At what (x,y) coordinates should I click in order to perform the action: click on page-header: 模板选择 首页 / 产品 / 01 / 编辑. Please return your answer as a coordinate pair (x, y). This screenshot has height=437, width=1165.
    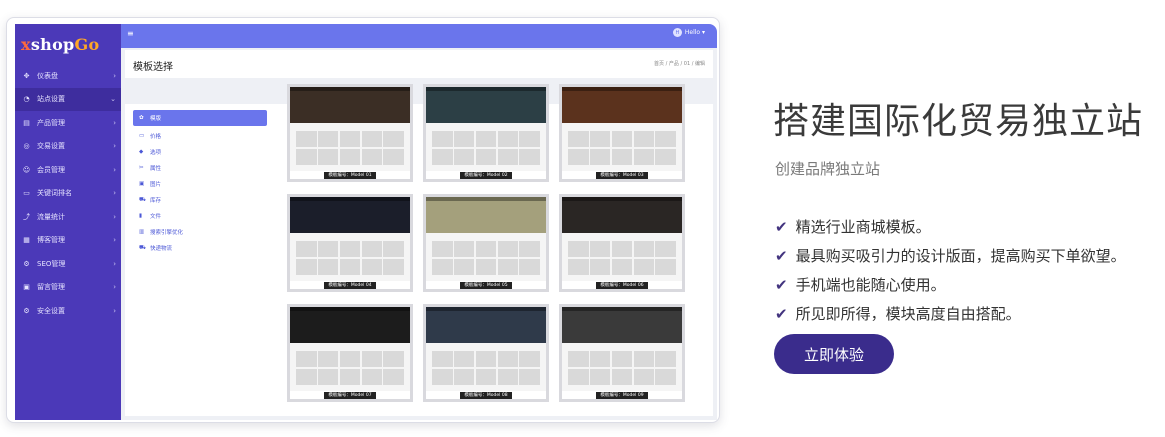
    Looking at the image, I should click on (419, 64).